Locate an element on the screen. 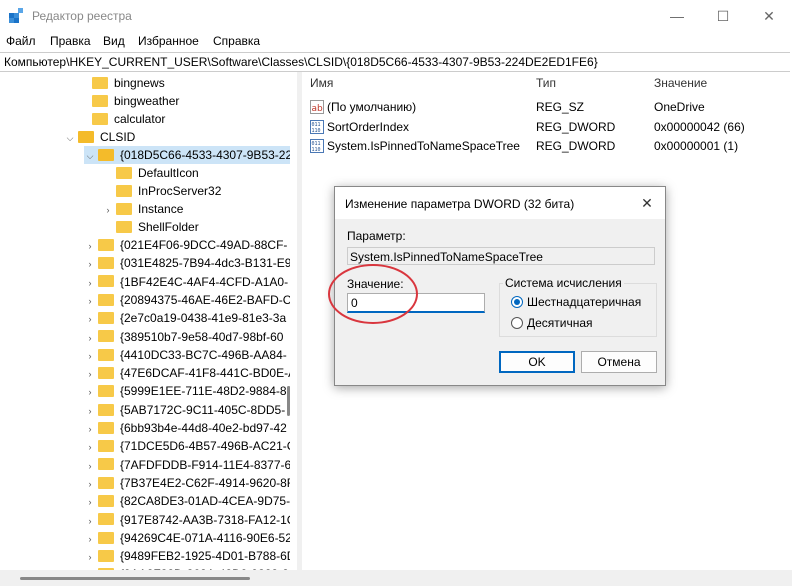  column-header-type: Тип is located at coordinates (546, 83).